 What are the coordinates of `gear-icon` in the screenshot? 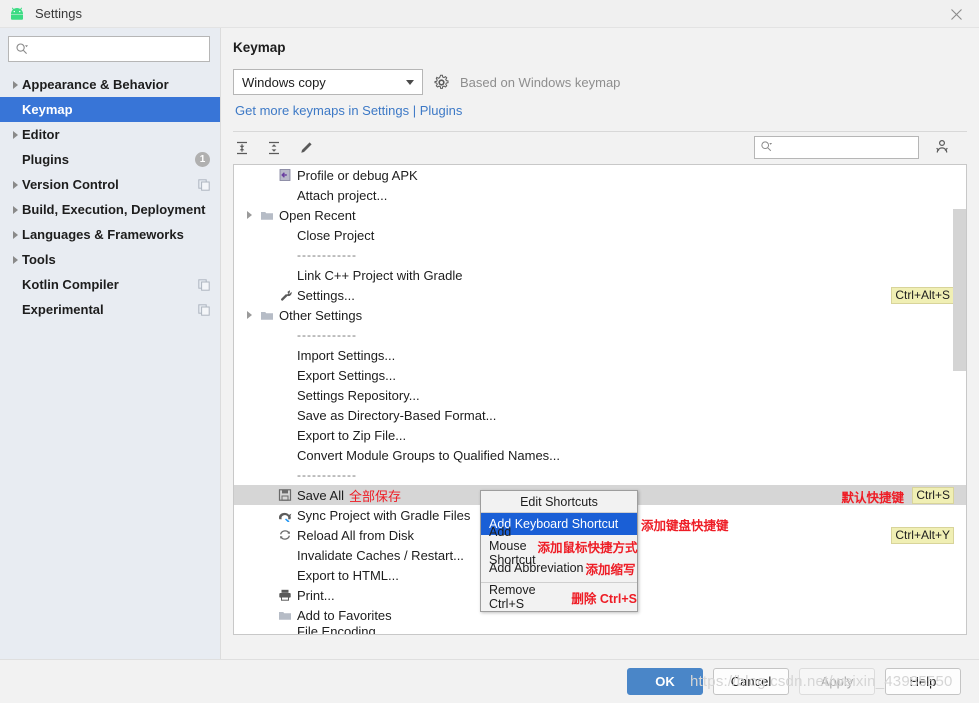 It's located at (441, 82).